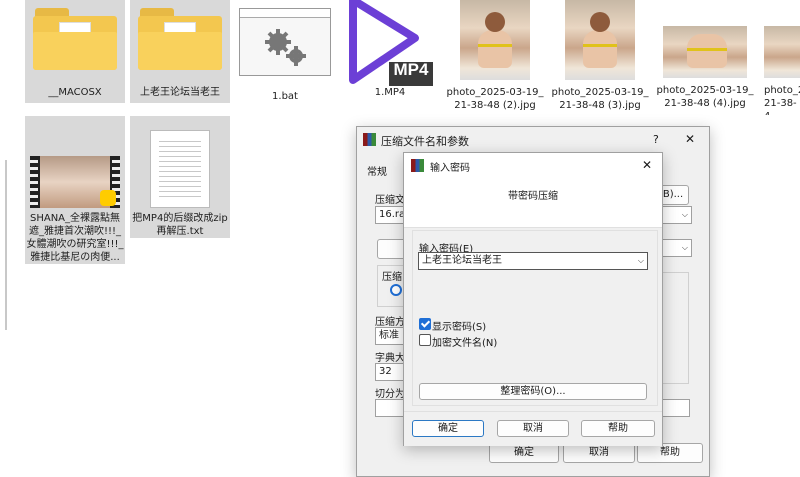 The width and height of the screenshot is (800, 477). I want to click on text-file-icon, so click(180, 169).